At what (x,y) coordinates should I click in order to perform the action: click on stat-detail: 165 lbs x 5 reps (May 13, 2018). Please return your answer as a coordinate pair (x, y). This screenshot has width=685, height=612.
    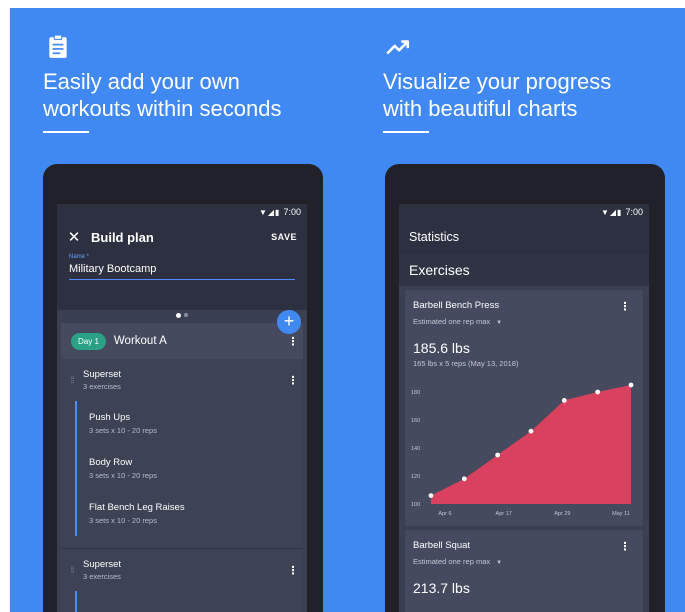
    Looking at the image, I should click on (466, 363).